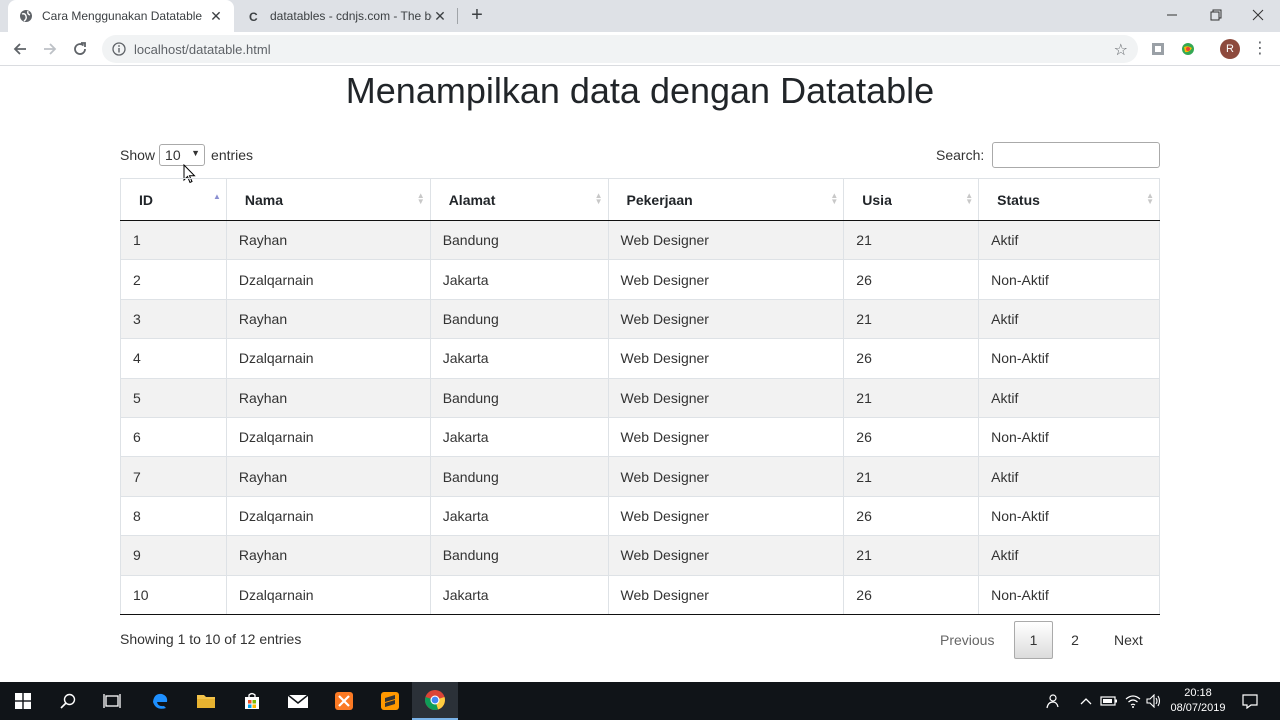 This screenshot has width=1280, height=720. I want to click on pagination-page-2-button: 2, so click(1075, 640).